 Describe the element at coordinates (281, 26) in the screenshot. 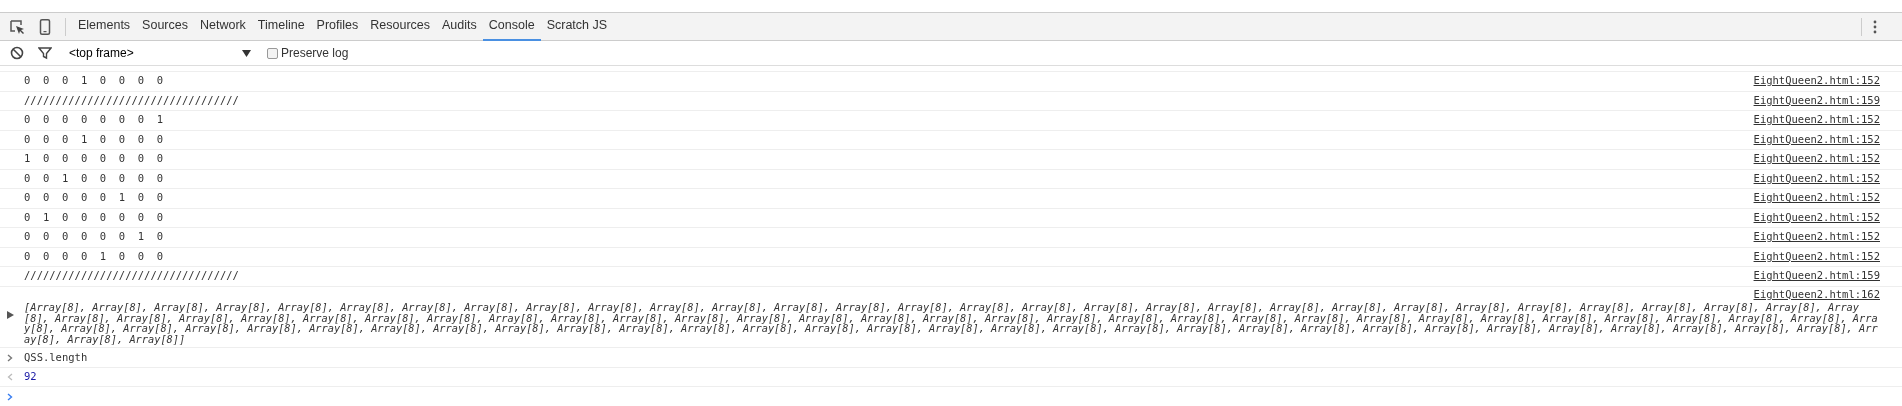

I see `tab: Timeline` at that location.